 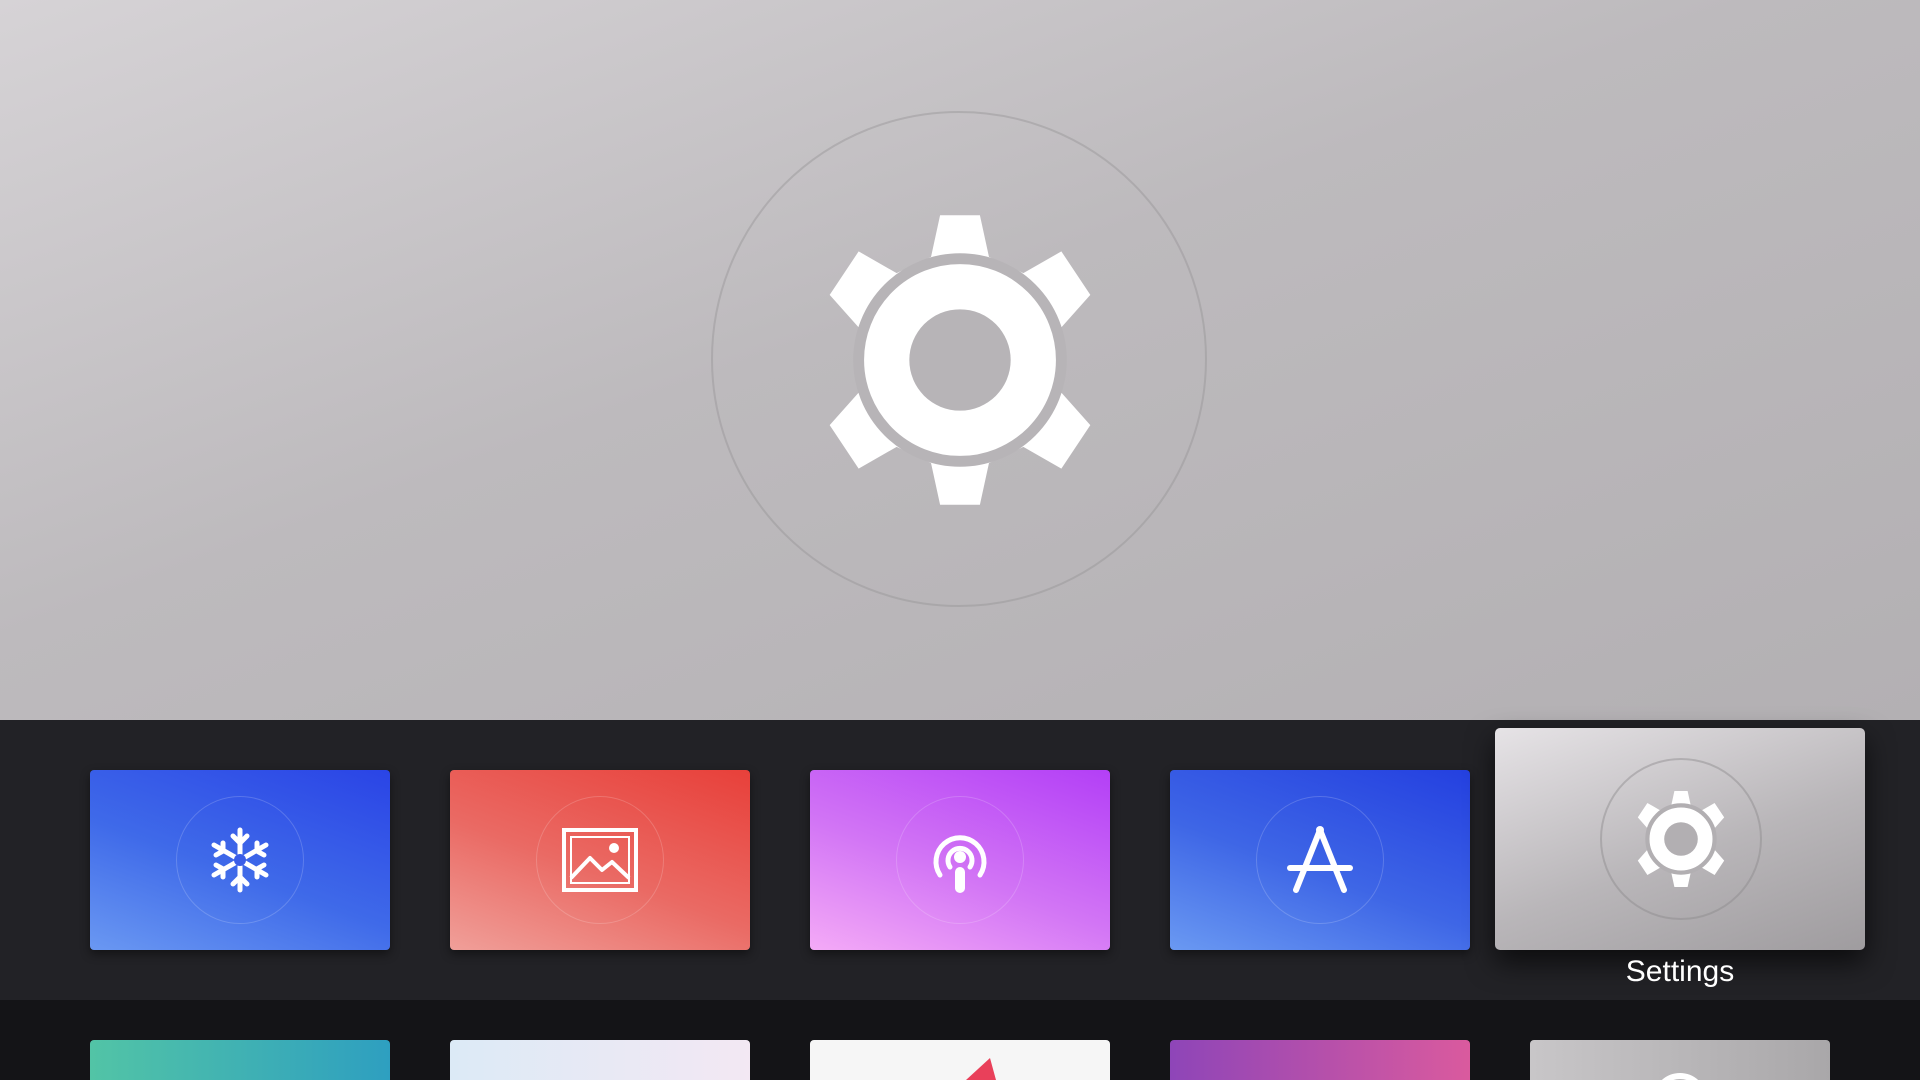 I want to click on app-tile-podcasts, so click(x=960, y=860).